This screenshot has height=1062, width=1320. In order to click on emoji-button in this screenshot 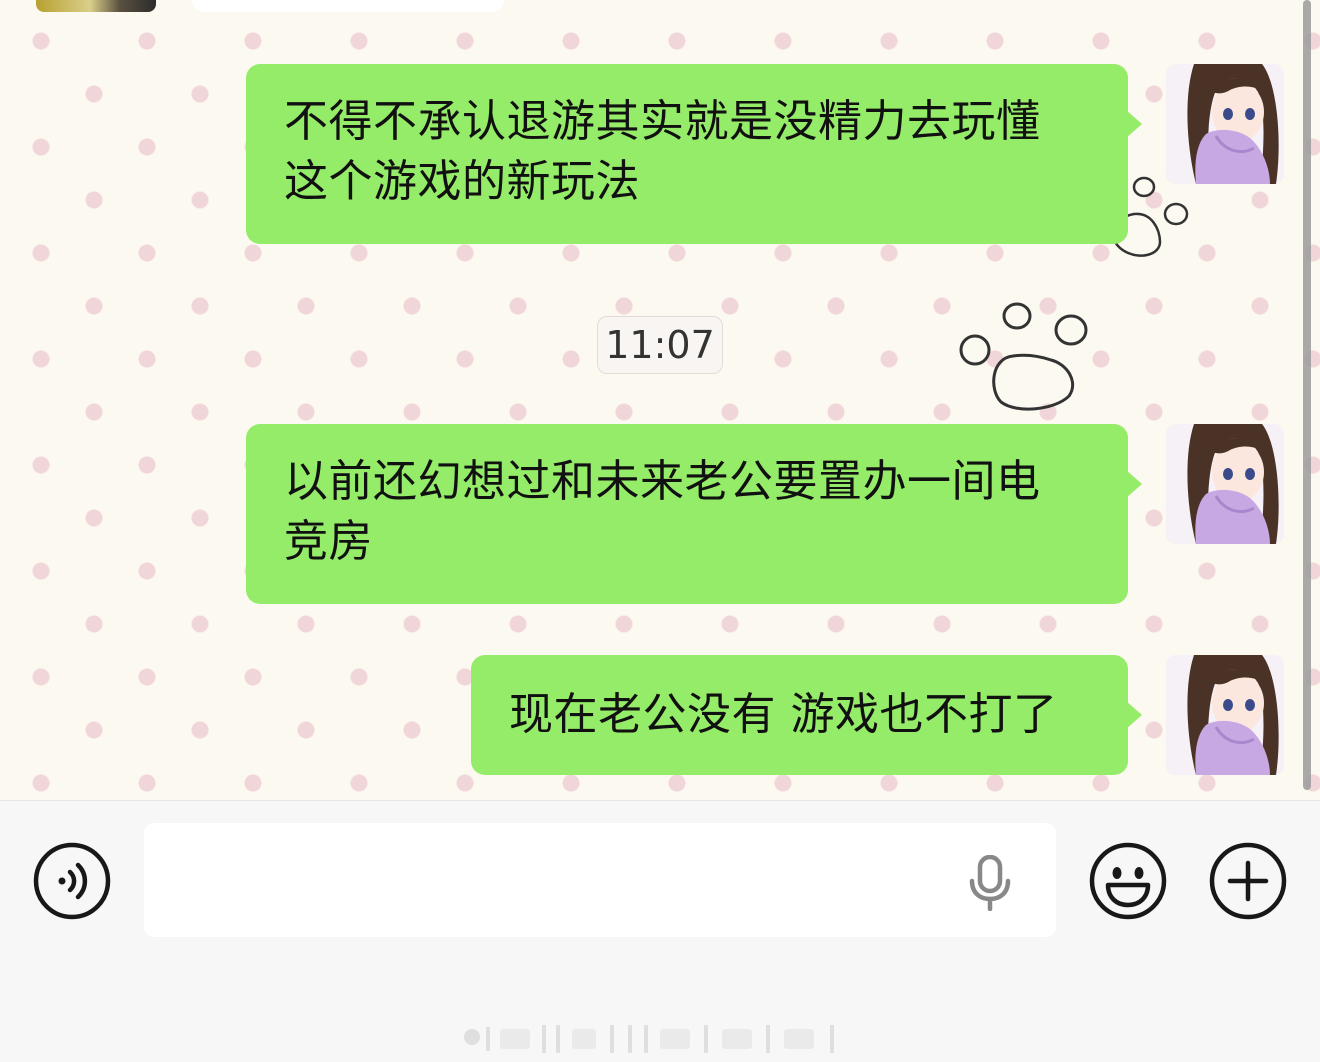, I will do `click(1128, 881)`.